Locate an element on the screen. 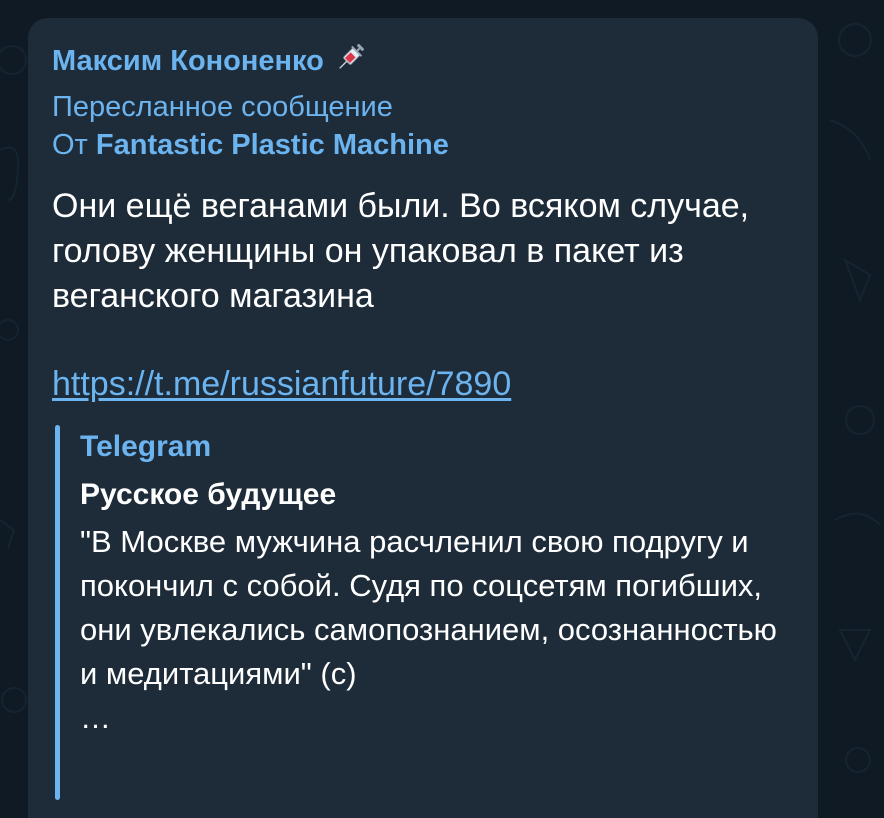 The image size is (884, 818). forwarded-from-name: Fantastic Plastic Machine is located at coordinates (272, 145).